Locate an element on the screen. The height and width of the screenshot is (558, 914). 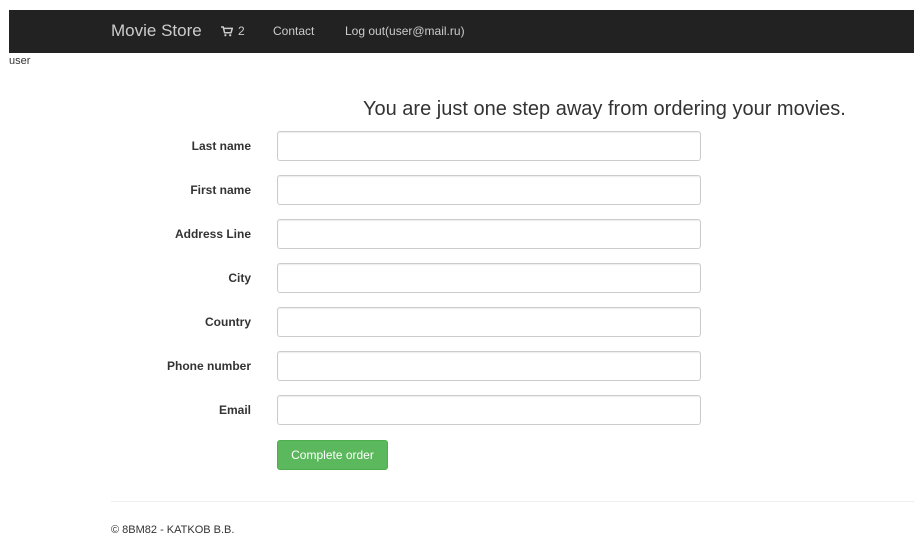
country-label: Country is located at coordinates (228, 322).